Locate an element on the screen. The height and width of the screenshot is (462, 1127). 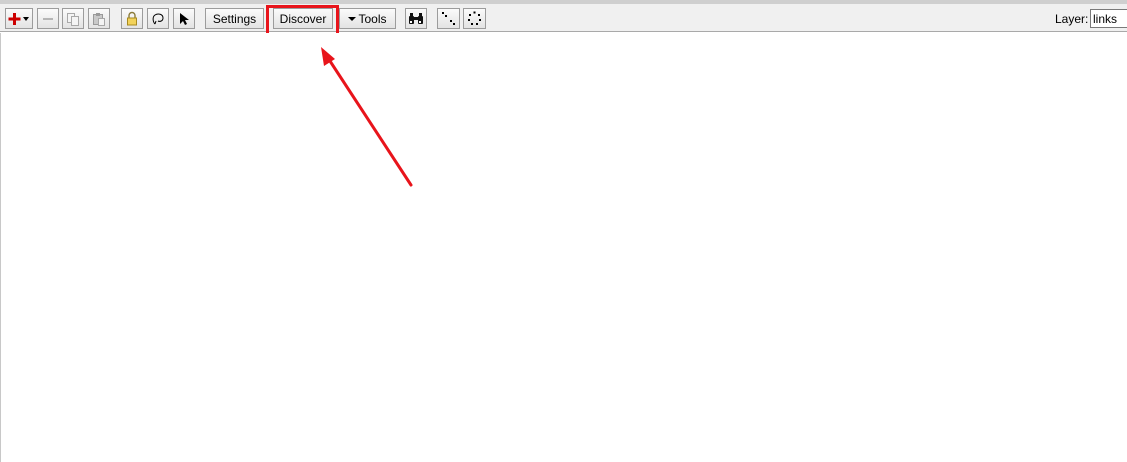
binoculars-icon is located at coordinates (416, 19).